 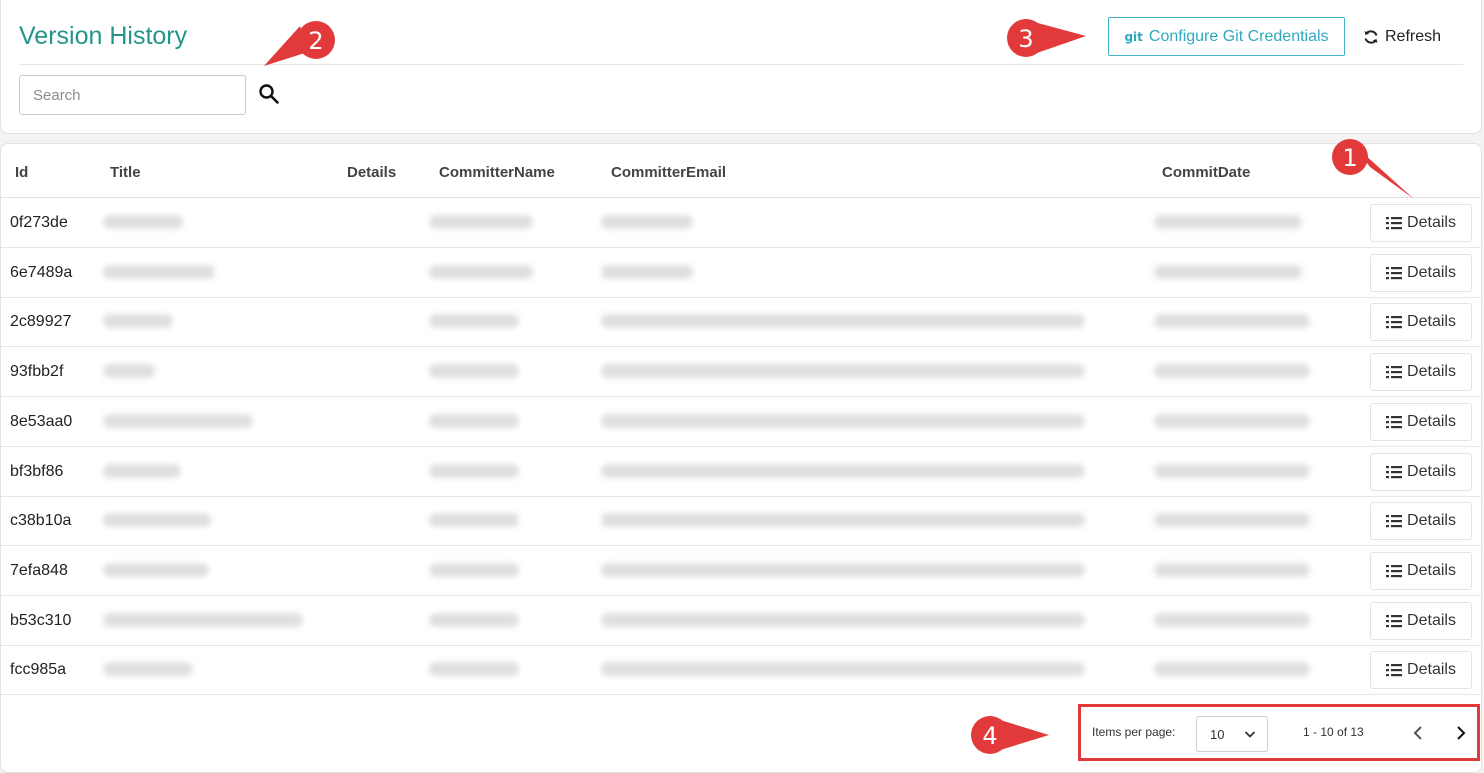 I want to click on commit-id: 93fbb2f, so click(x=37, y=372).